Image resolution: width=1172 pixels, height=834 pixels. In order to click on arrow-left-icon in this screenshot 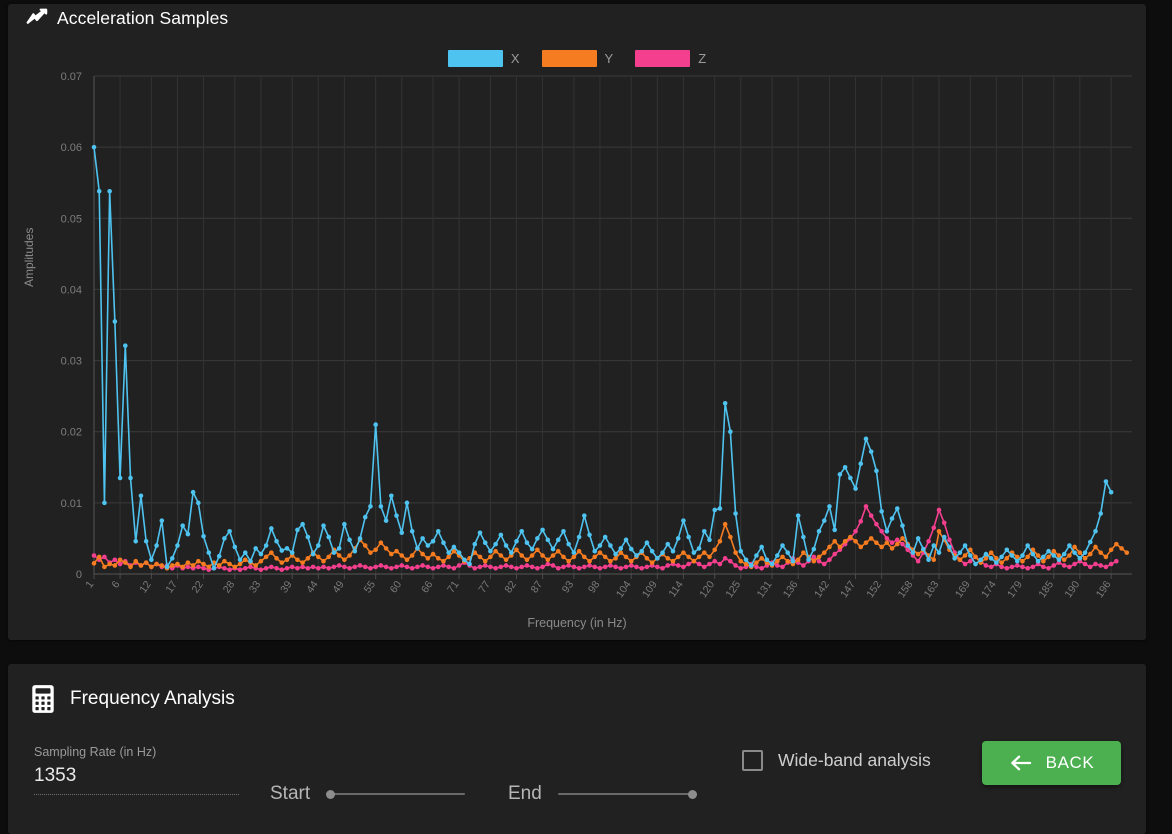, I will do `click(1020, 763)`.